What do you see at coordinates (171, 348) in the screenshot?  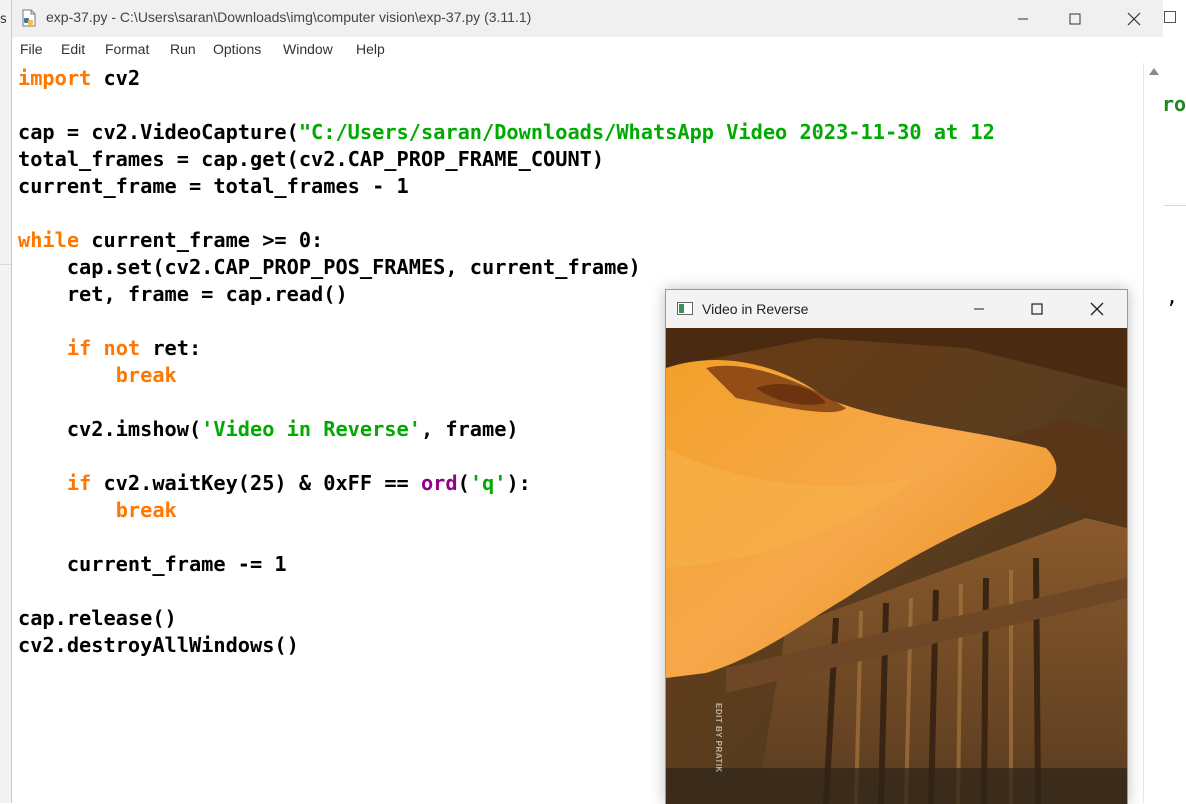 I see `code-segment: ret:` at bounding box center [171, 348].